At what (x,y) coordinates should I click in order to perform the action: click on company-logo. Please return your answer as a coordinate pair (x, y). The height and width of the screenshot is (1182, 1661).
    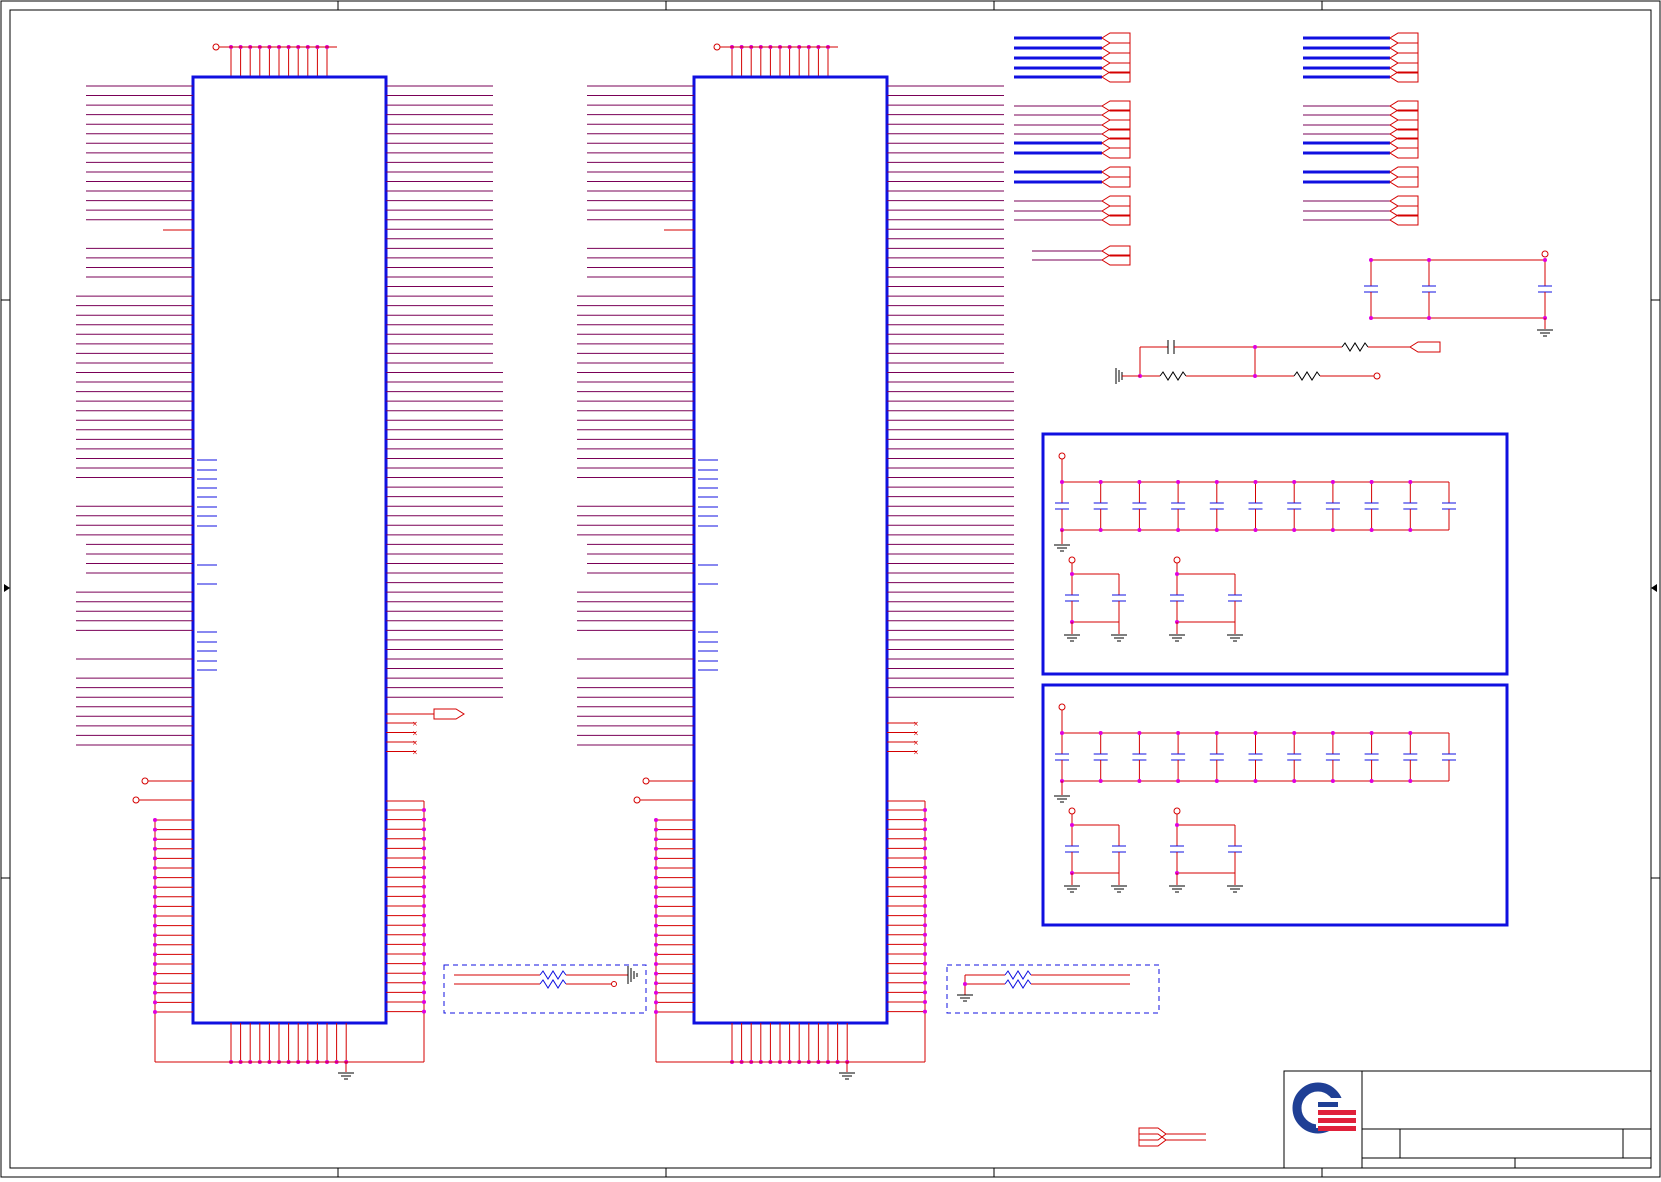
    Looking at the image, I should click on (1324, 1108).